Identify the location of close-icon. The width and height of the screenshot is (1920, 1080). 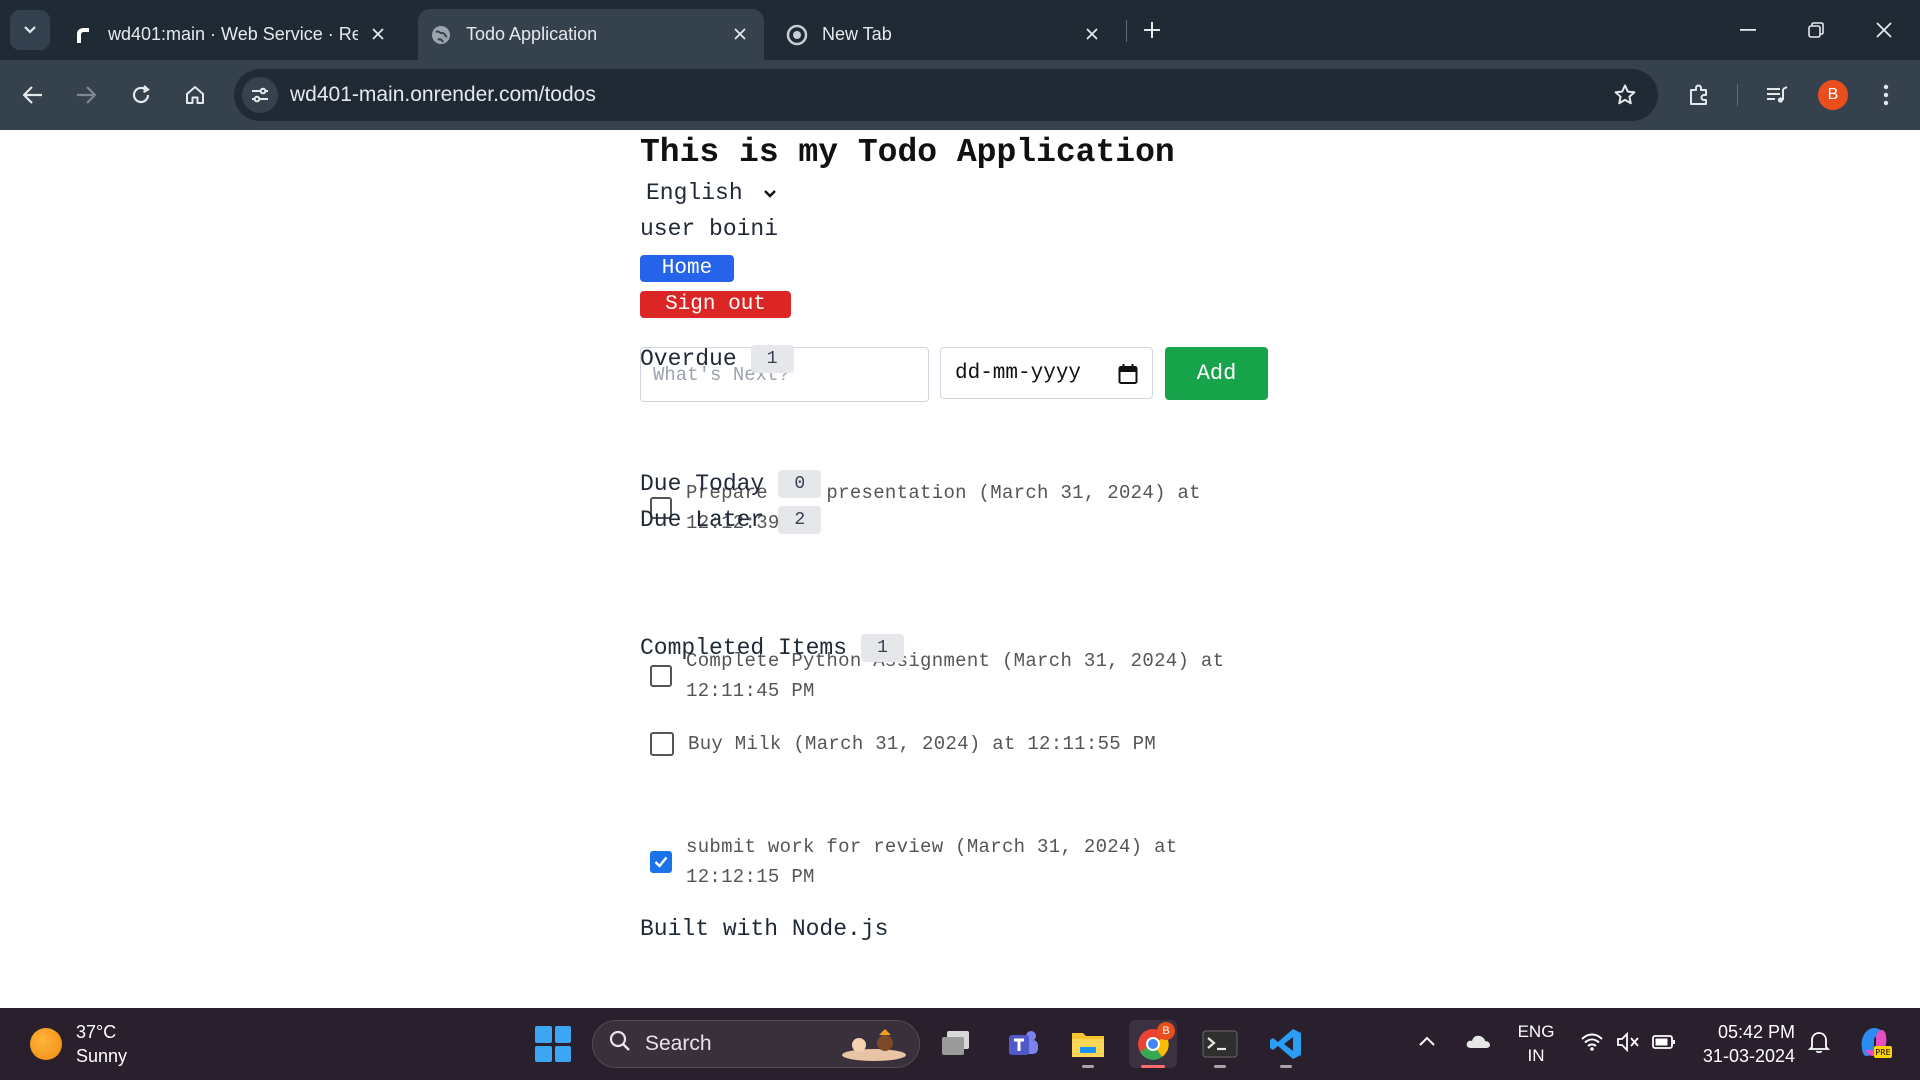
(1884, 30).